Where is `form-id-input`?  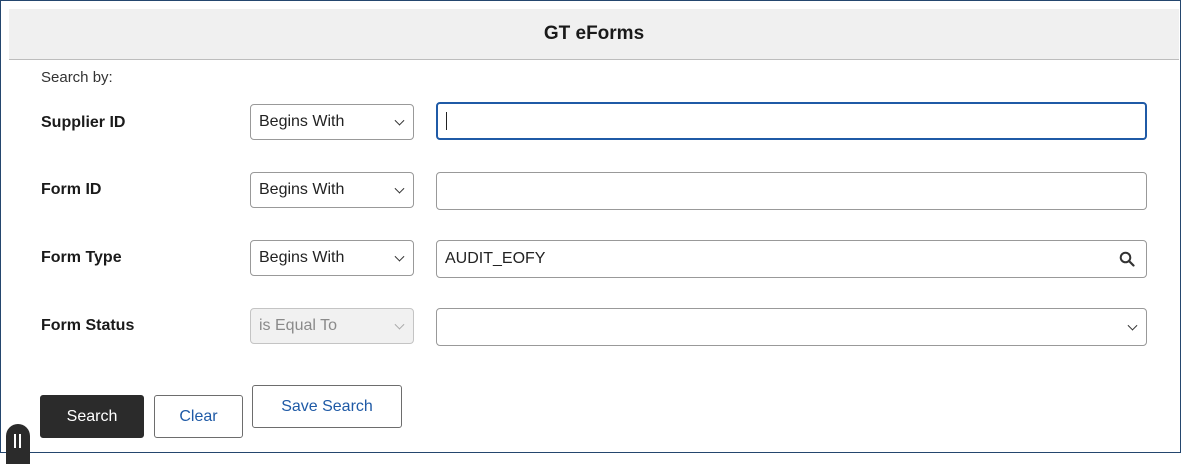
form-id-input is located at coordinates (791, 191).